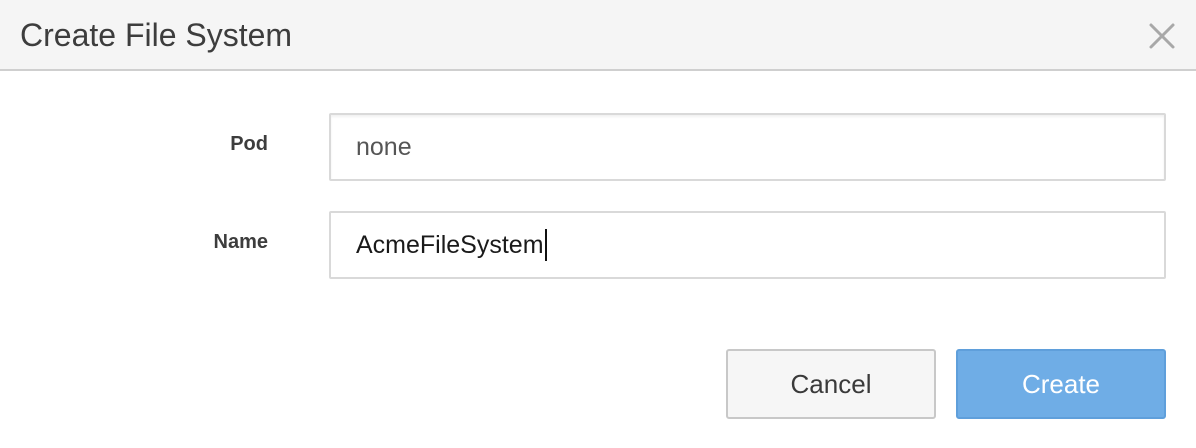 Image resolution: width=1196 pixels, height=448 pixels. I want to click on pod-field, so click(747, 147).